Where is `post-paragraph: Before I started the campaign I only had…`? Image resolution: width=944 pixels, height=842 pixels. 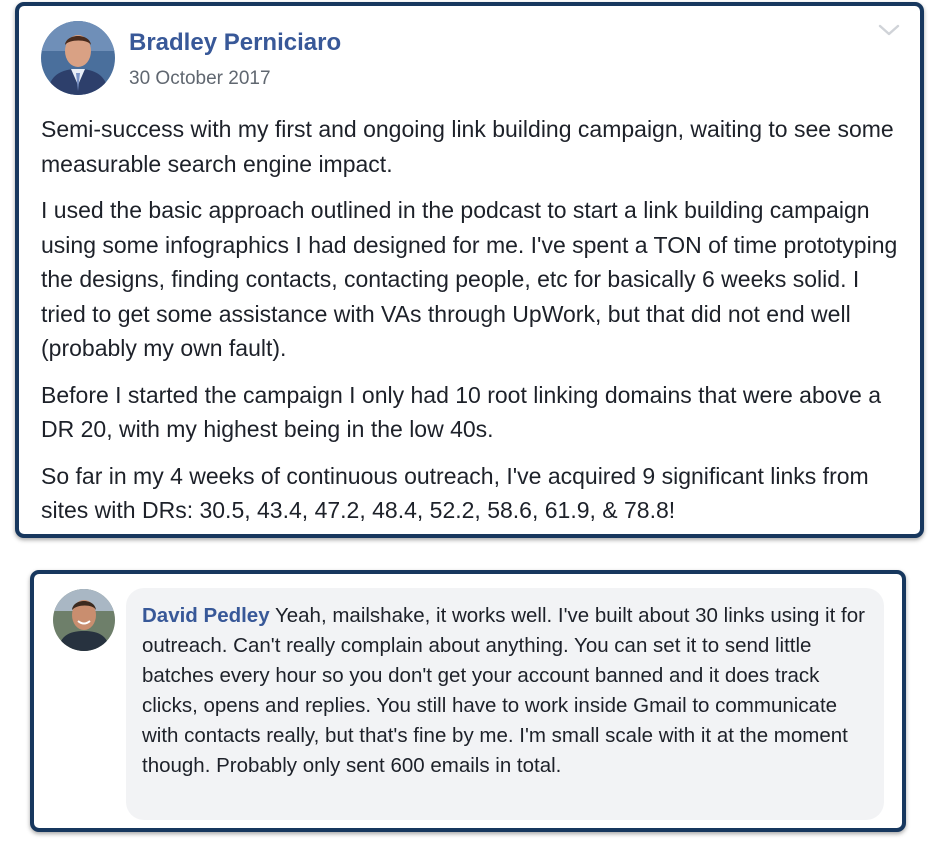
post-paragraph: Before I started the campaign I only had… is located at coordinates (461, 412).